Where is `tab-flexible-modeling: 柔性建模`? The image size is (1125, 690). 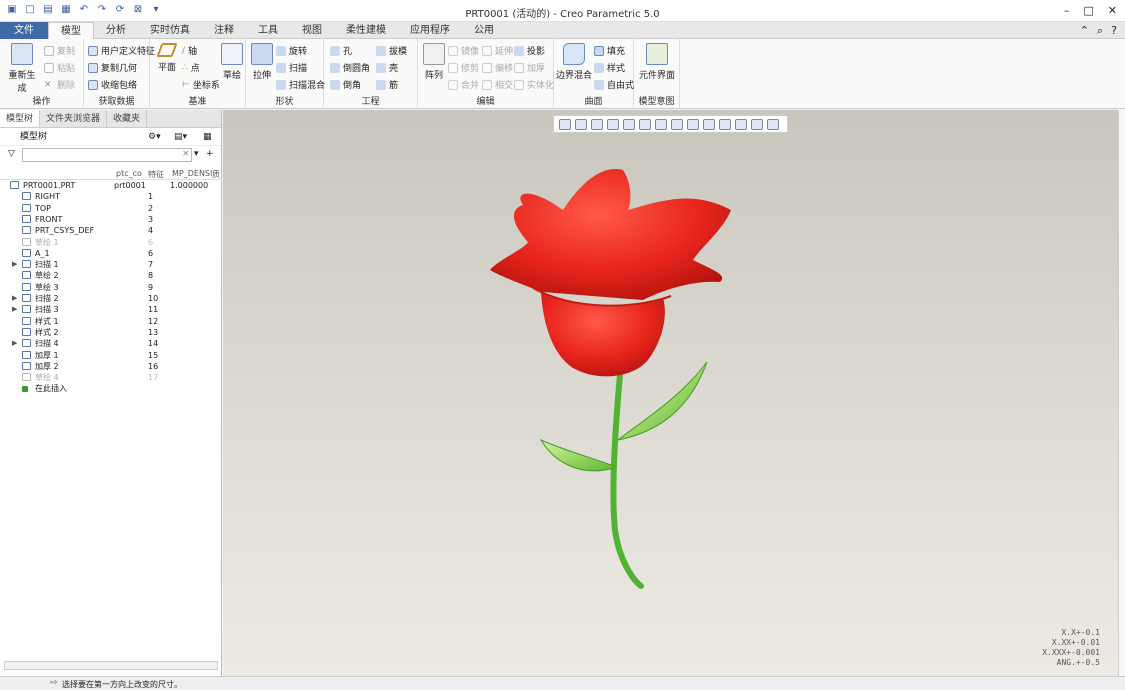 tab-flexible-modeling: 柔性建模 is located at coordinates (366, 30).